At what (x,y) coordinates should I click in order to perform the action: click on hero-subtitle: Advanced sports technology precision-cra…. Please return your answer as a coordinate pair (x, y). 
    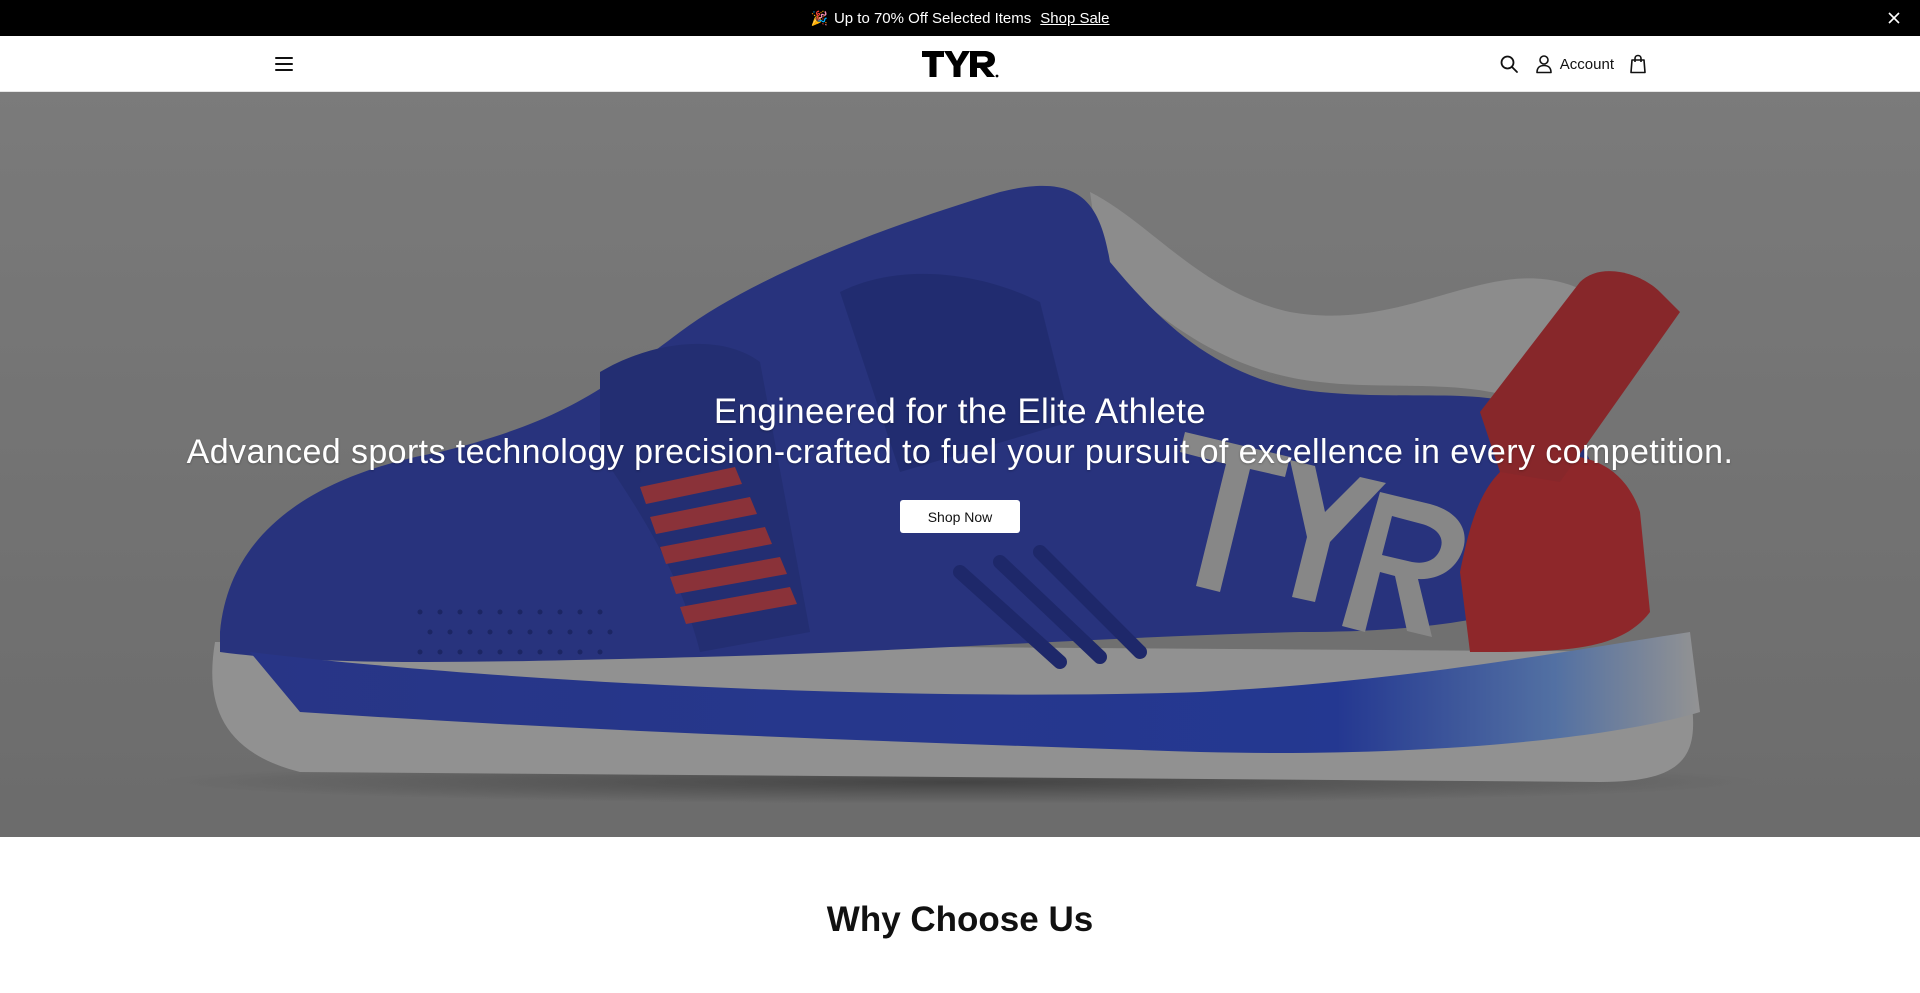
    Looking at the image, I should click on (960, 452).